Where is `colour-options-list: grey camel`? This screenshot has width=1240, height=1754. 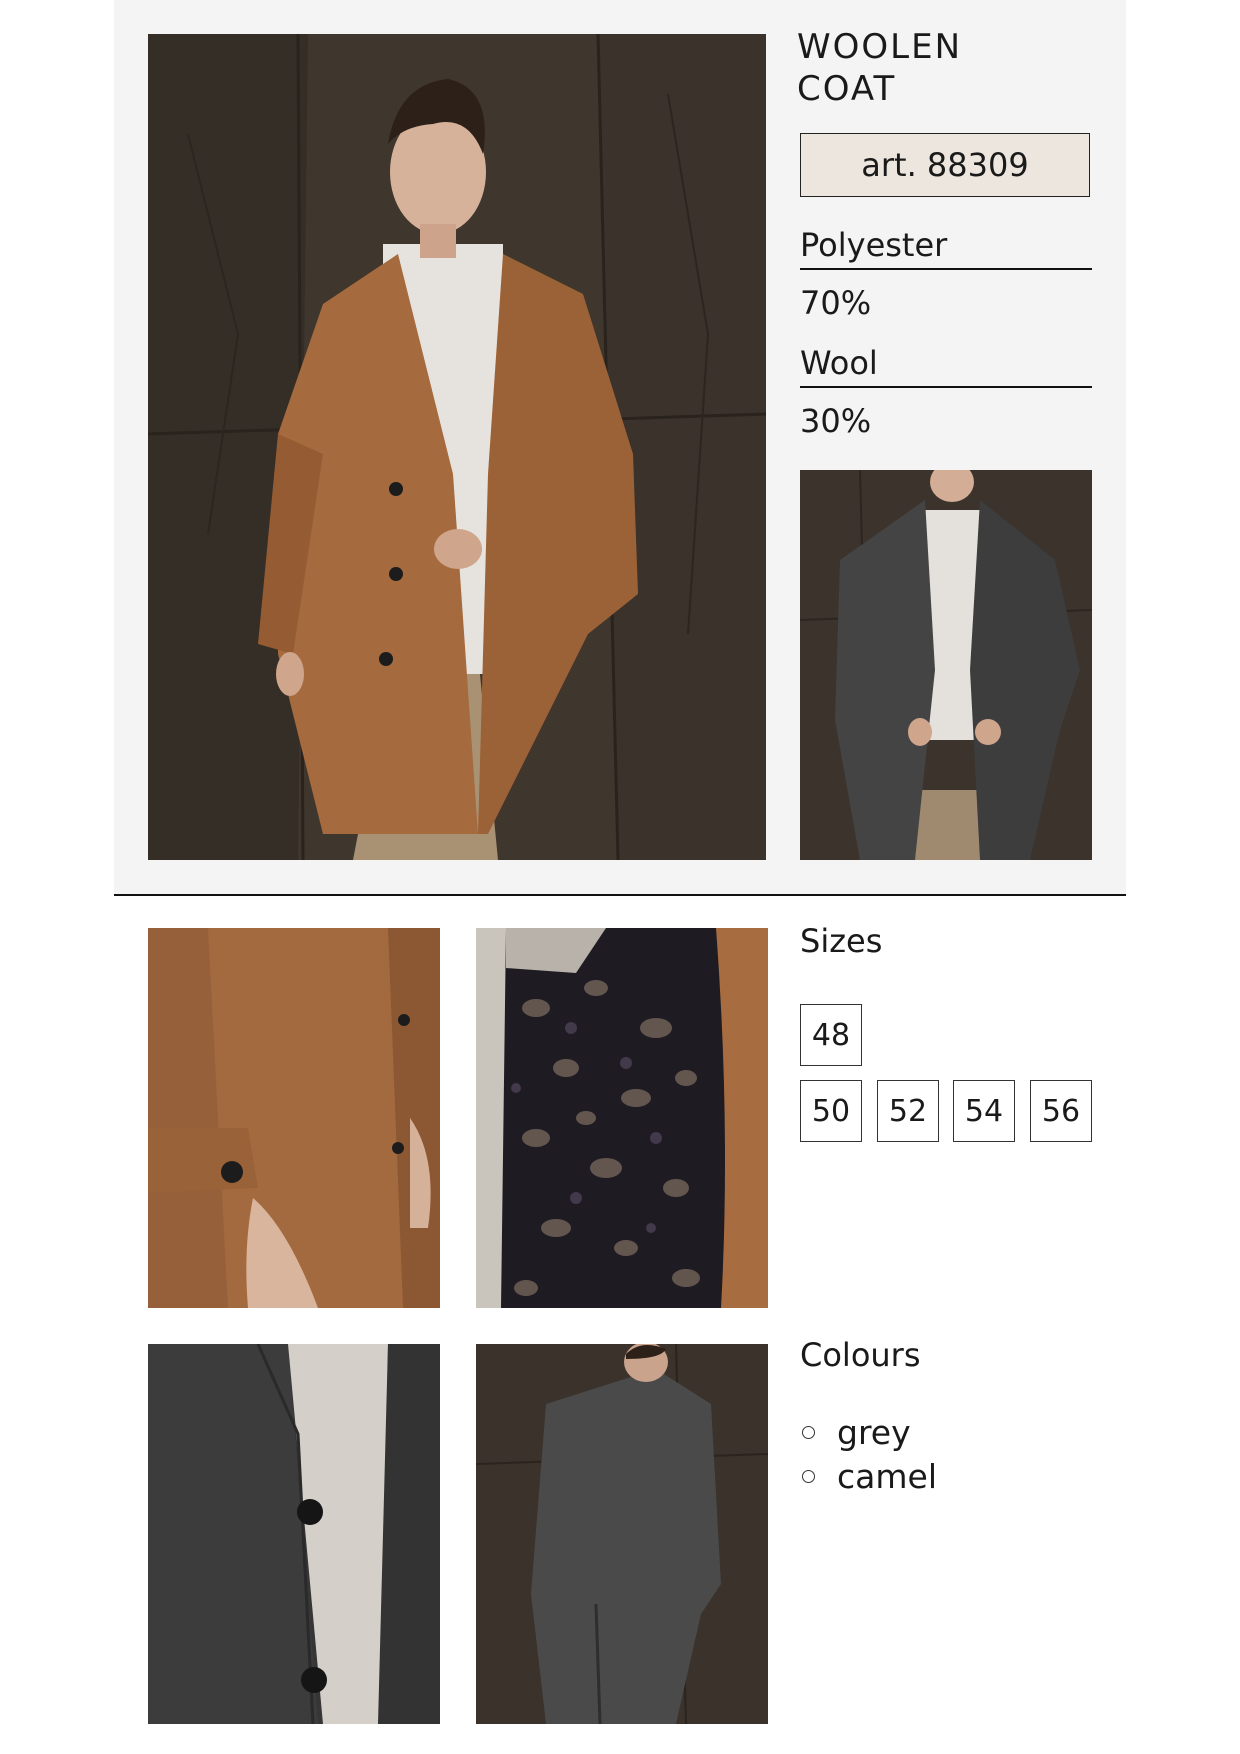 colour-options-list: grey camel is located at coordinates (868, 1454).